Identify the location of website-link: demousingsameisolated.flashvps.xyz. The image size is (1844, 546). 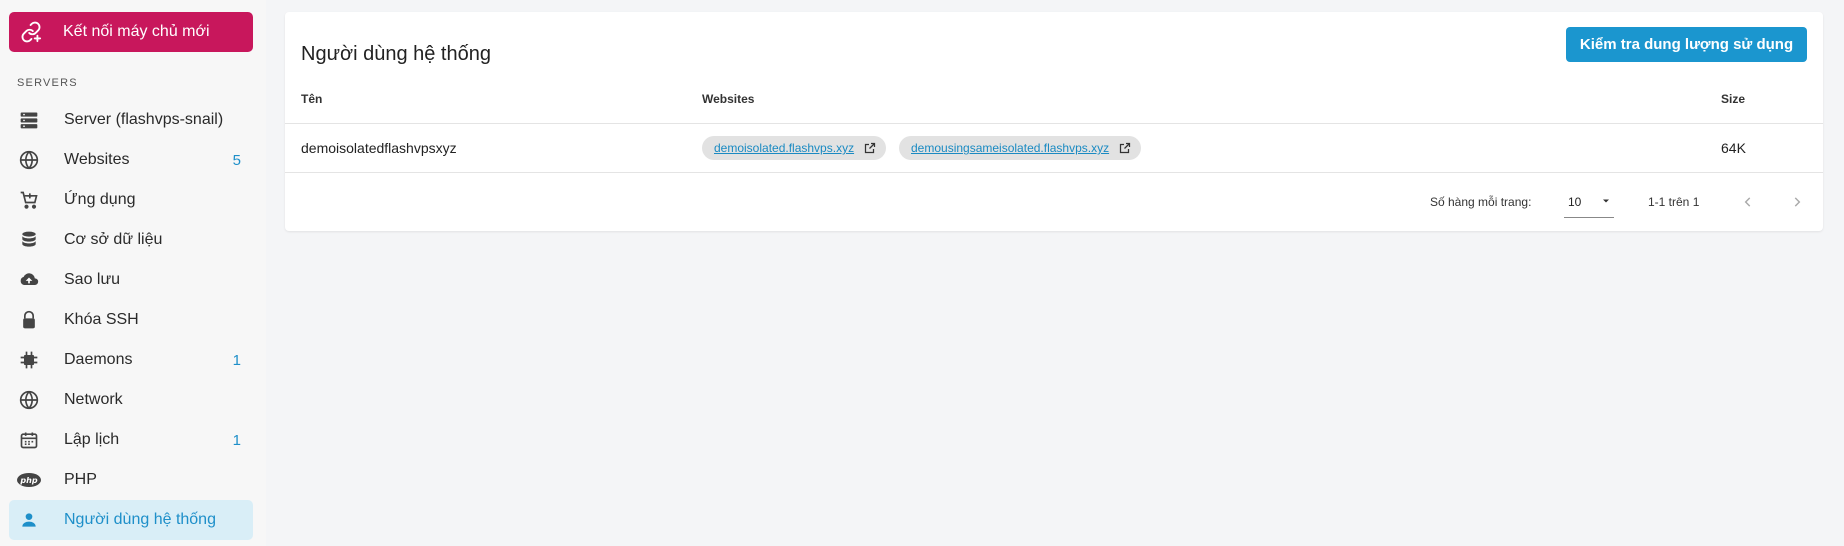
(1010, 148).